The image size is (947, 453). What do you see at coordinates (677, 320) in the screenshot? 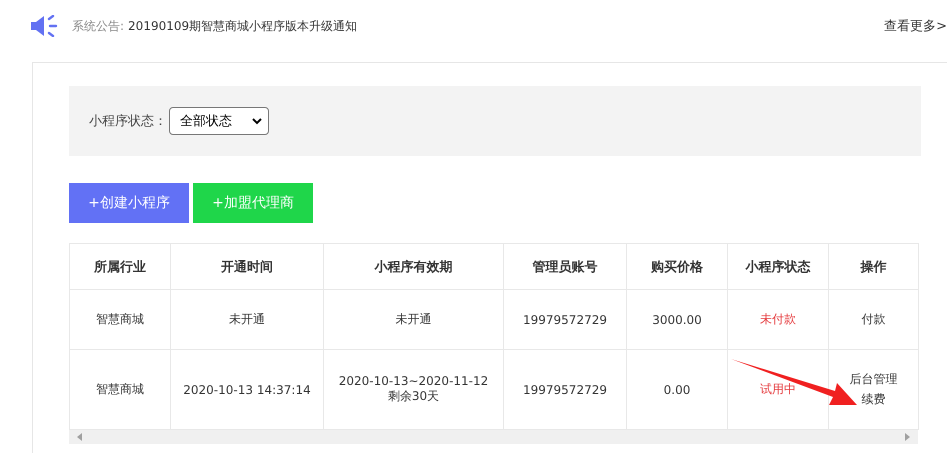
I see `table-cell: 3000.00` at bounding box center [677, 320].